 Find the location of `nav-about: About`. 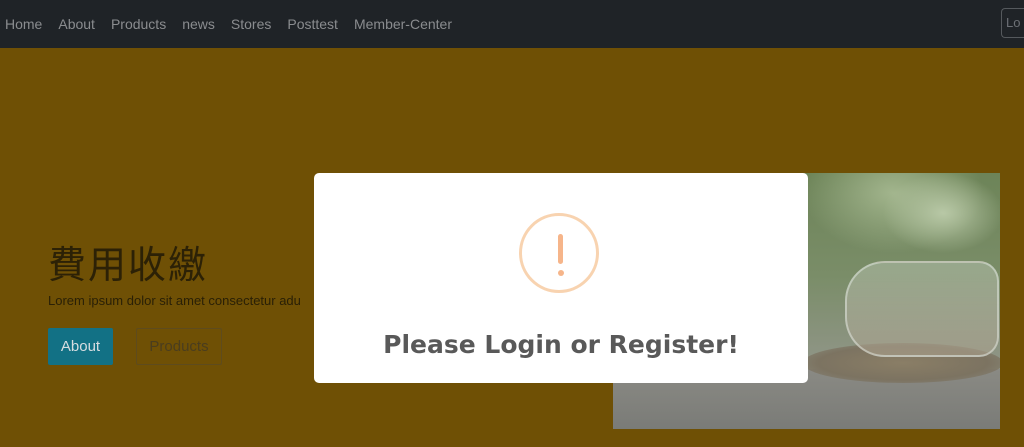

nav-about: About is located at coordinates (76, 24).